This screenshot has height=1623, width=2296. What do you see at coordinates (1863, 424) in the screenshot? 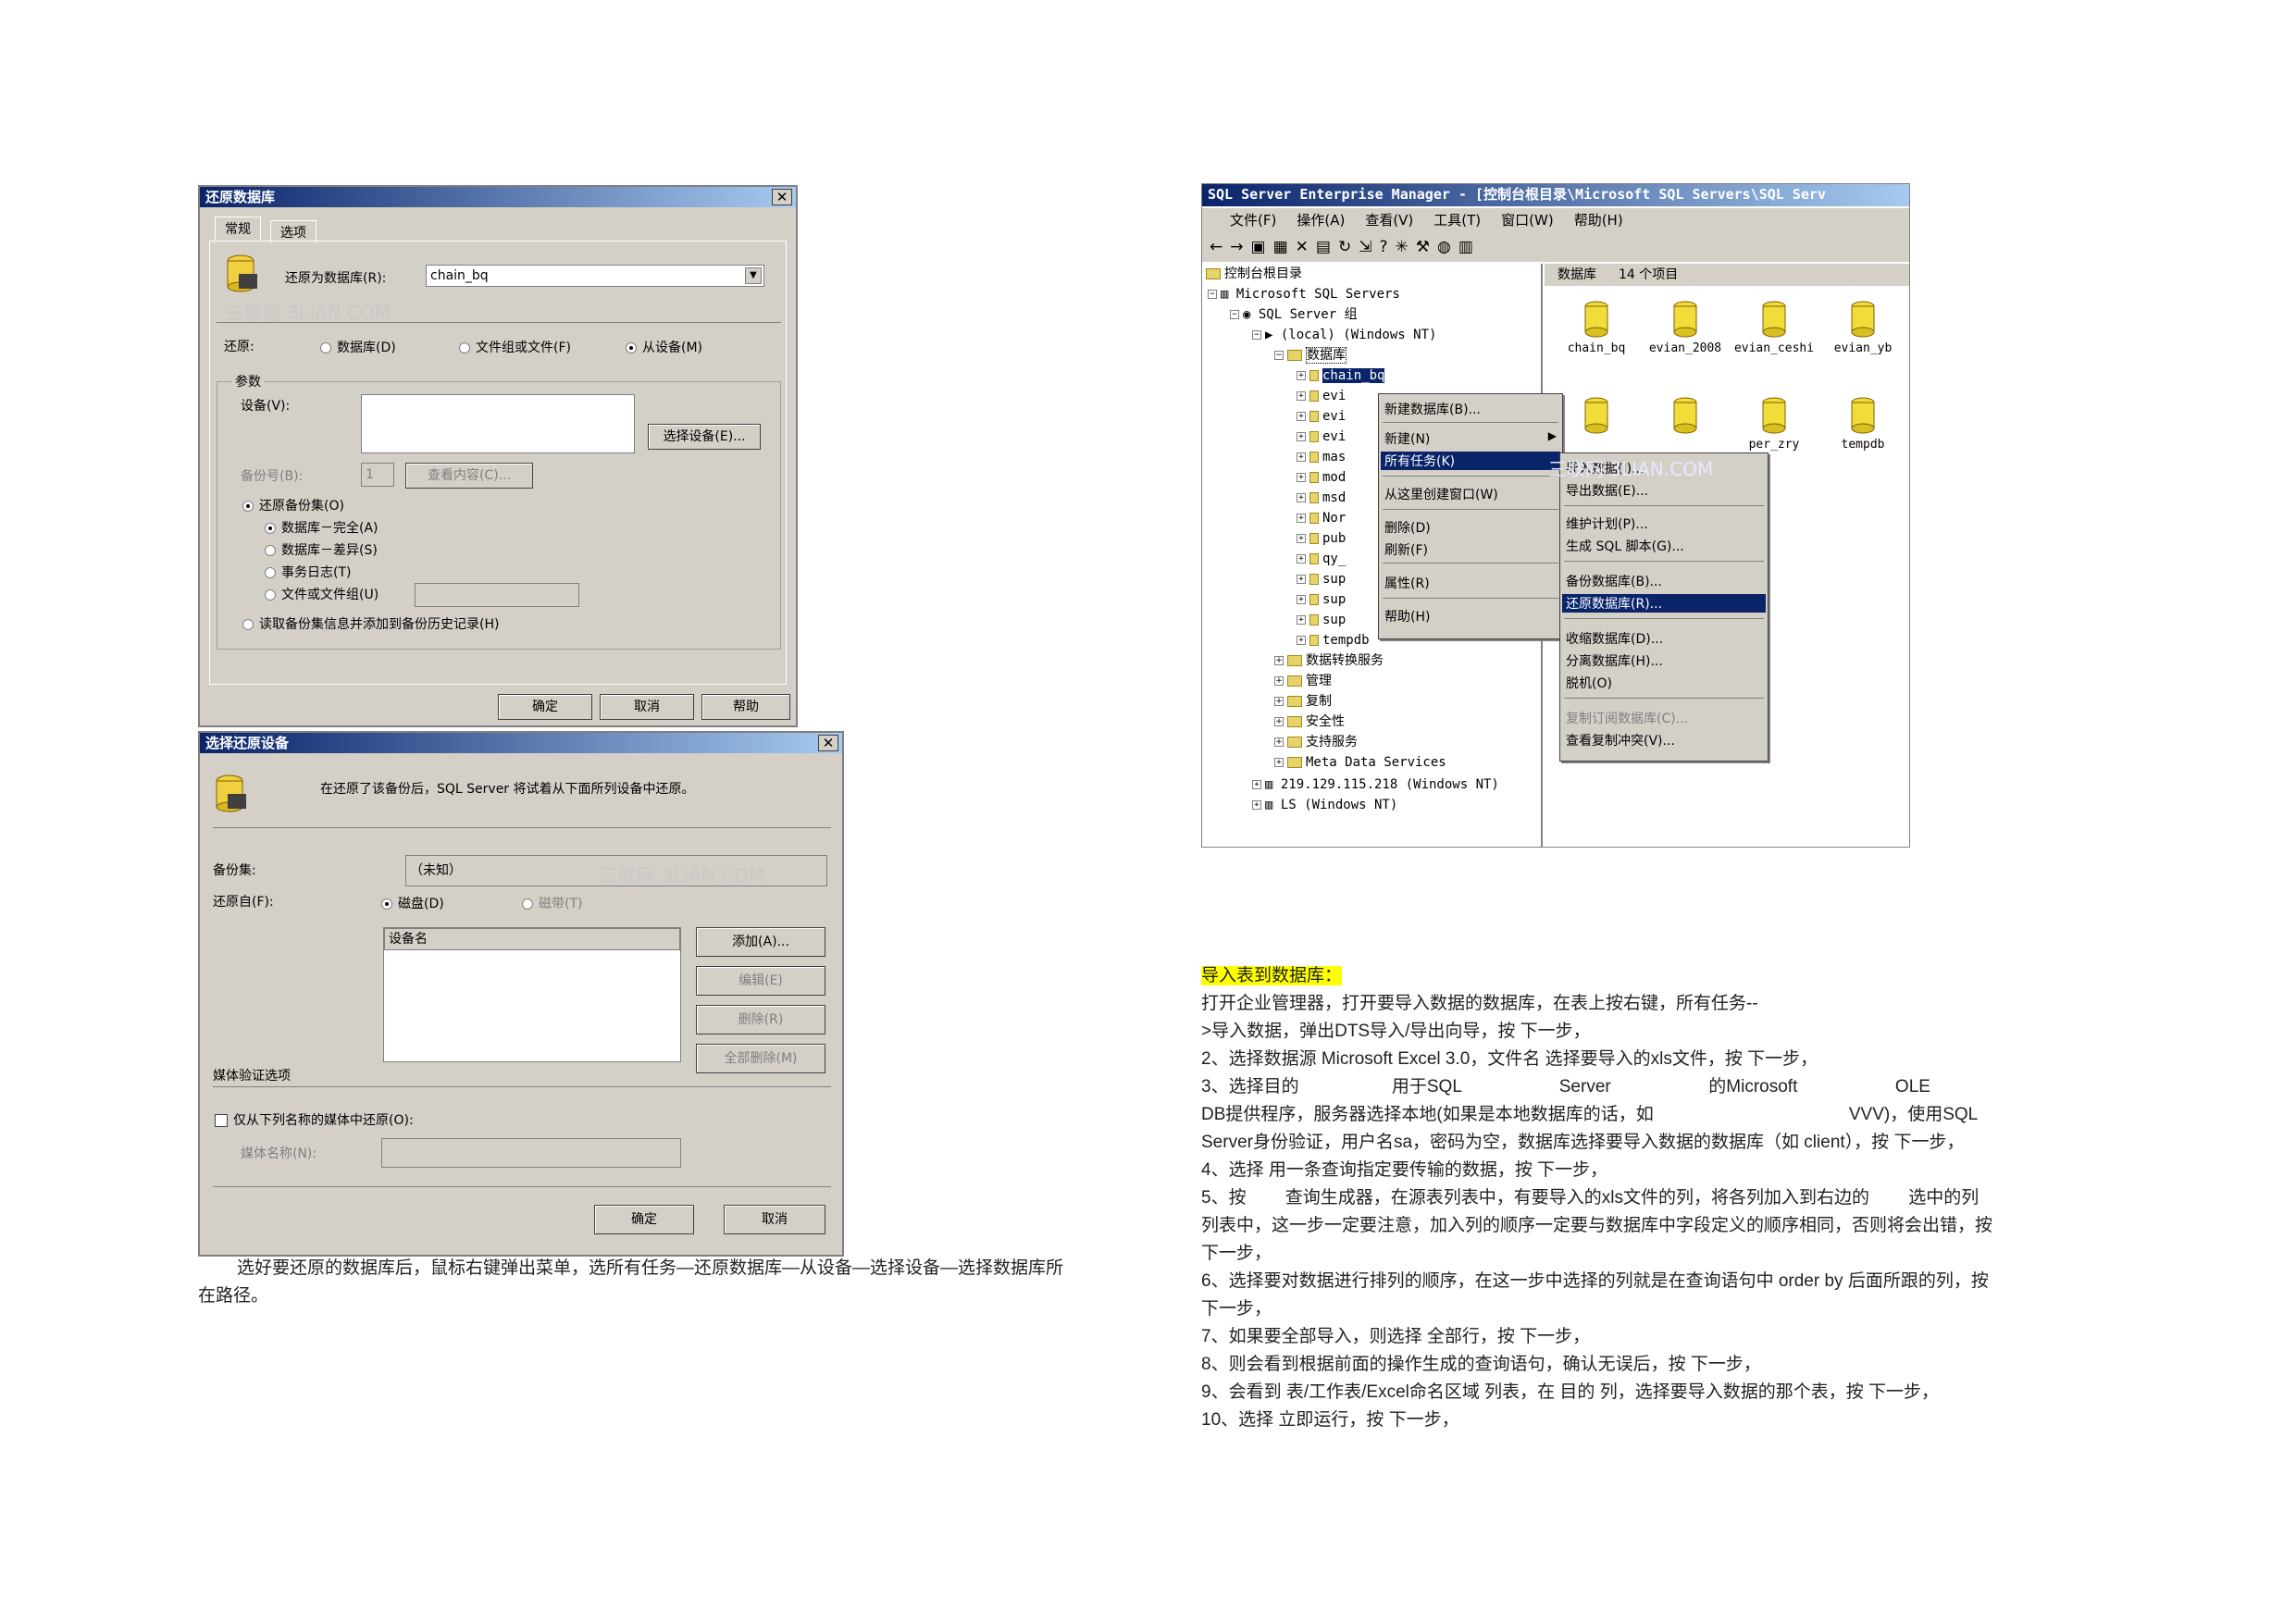
I see `database-list-item: tempdb` at bounding box center [1863, 424].